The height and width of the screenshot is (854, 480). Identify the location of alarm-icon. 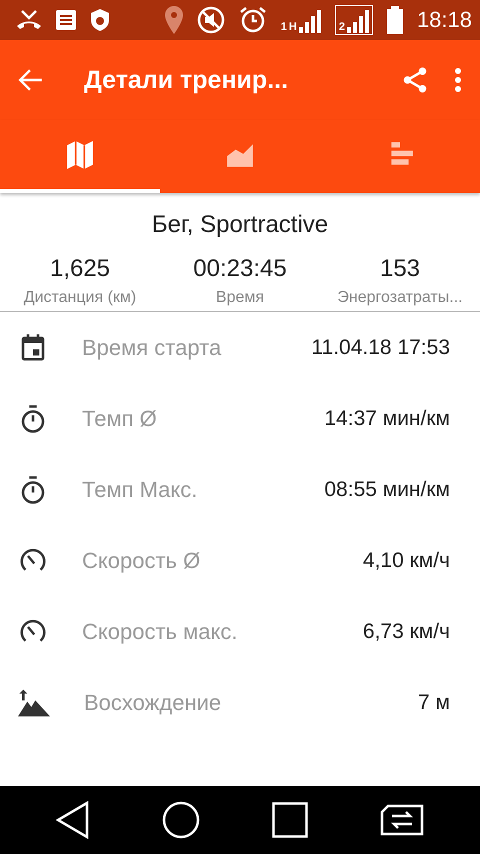
(252, 20).